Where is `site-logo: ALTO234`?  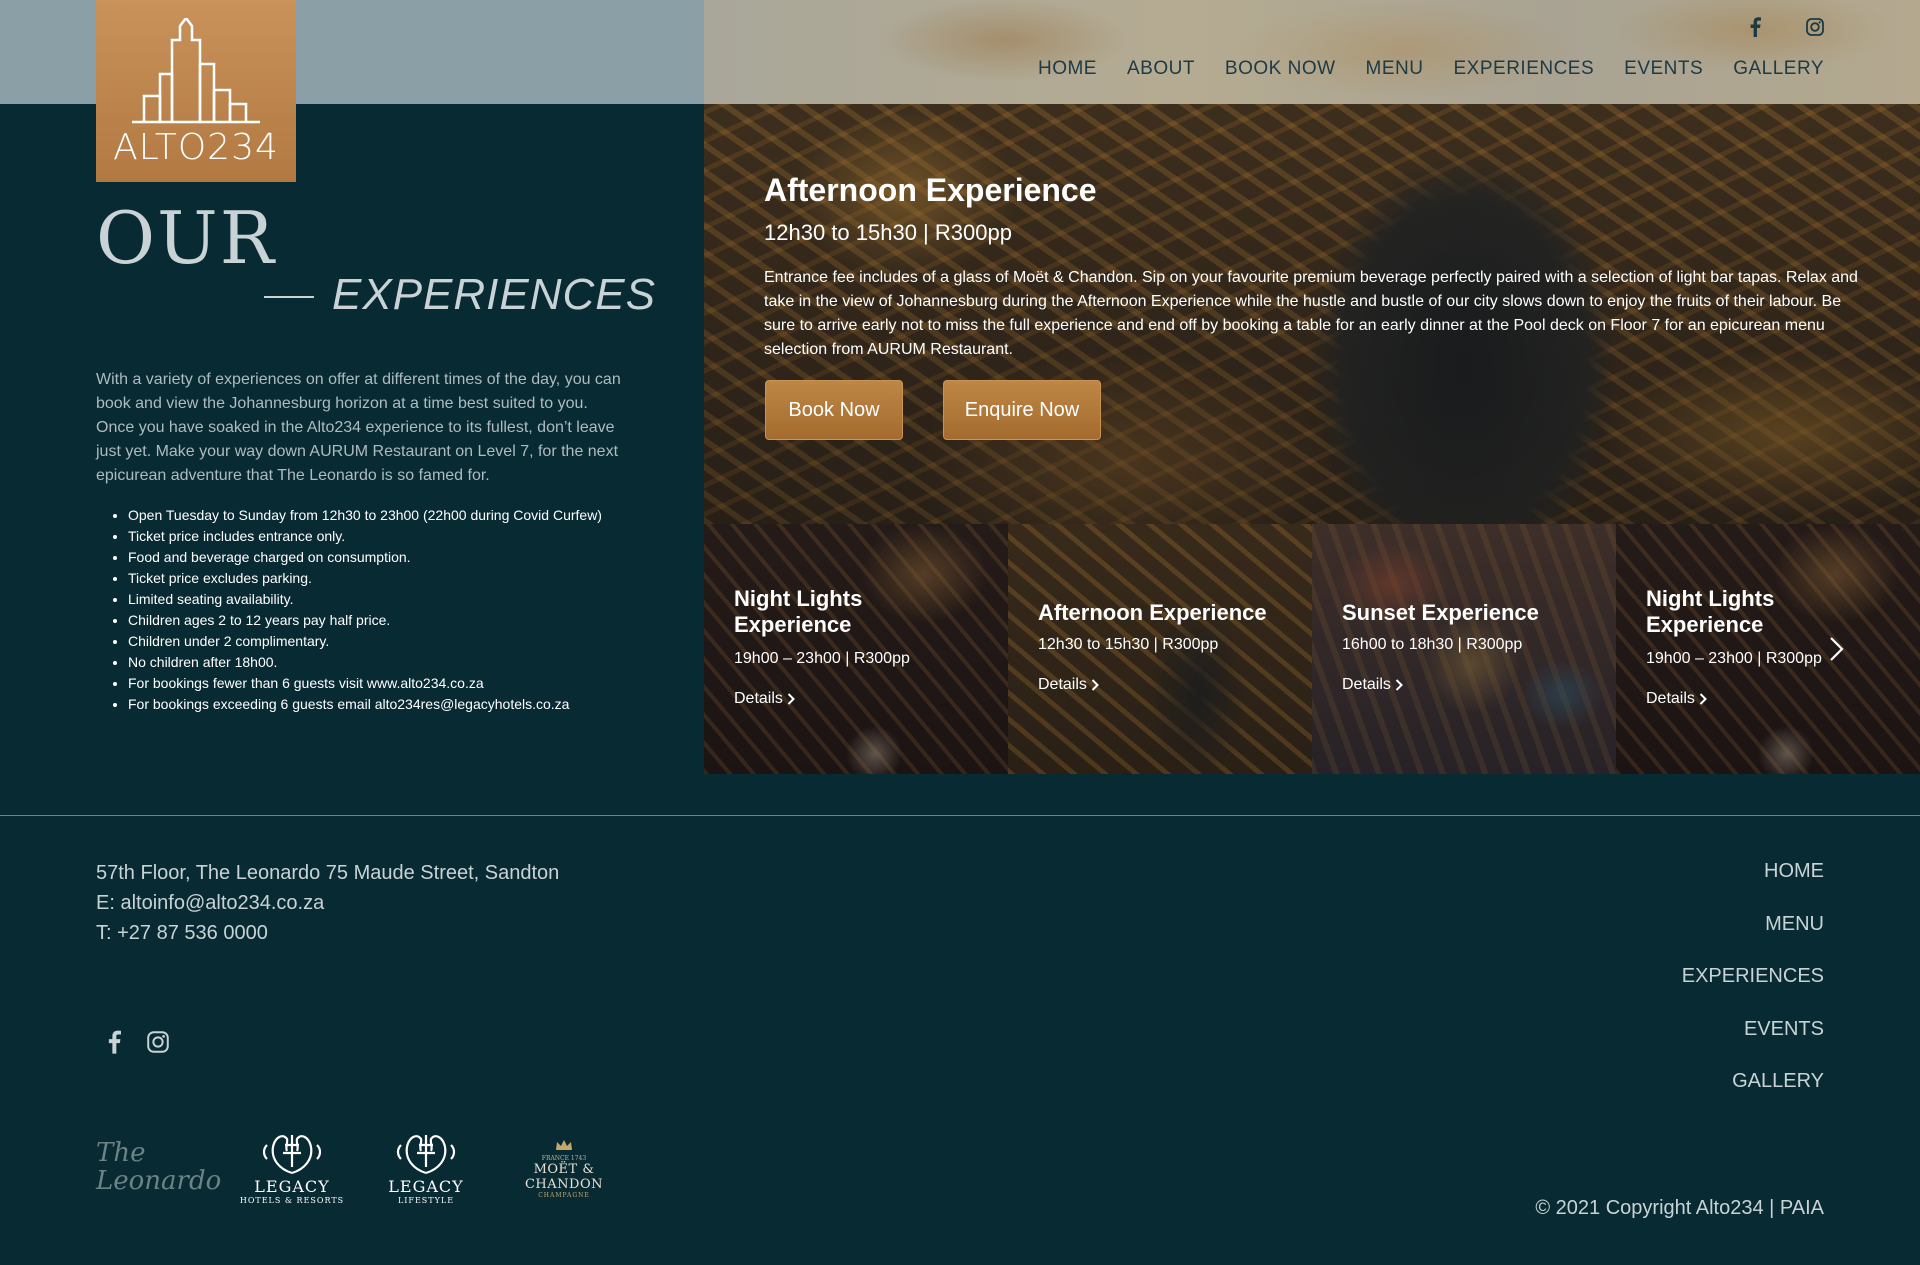 site-logo: ALTO234 is located at coordinates (196, 91).